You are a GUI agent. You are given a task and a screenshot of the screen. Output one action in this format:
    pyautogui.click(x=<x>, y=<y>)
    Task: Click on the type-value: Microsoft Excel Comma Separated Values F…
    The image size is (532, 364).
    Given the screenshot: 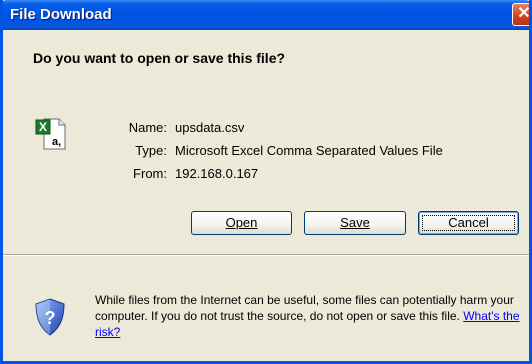 What is the action you would take?
    pyautogui.click(x=309, y=150)
    